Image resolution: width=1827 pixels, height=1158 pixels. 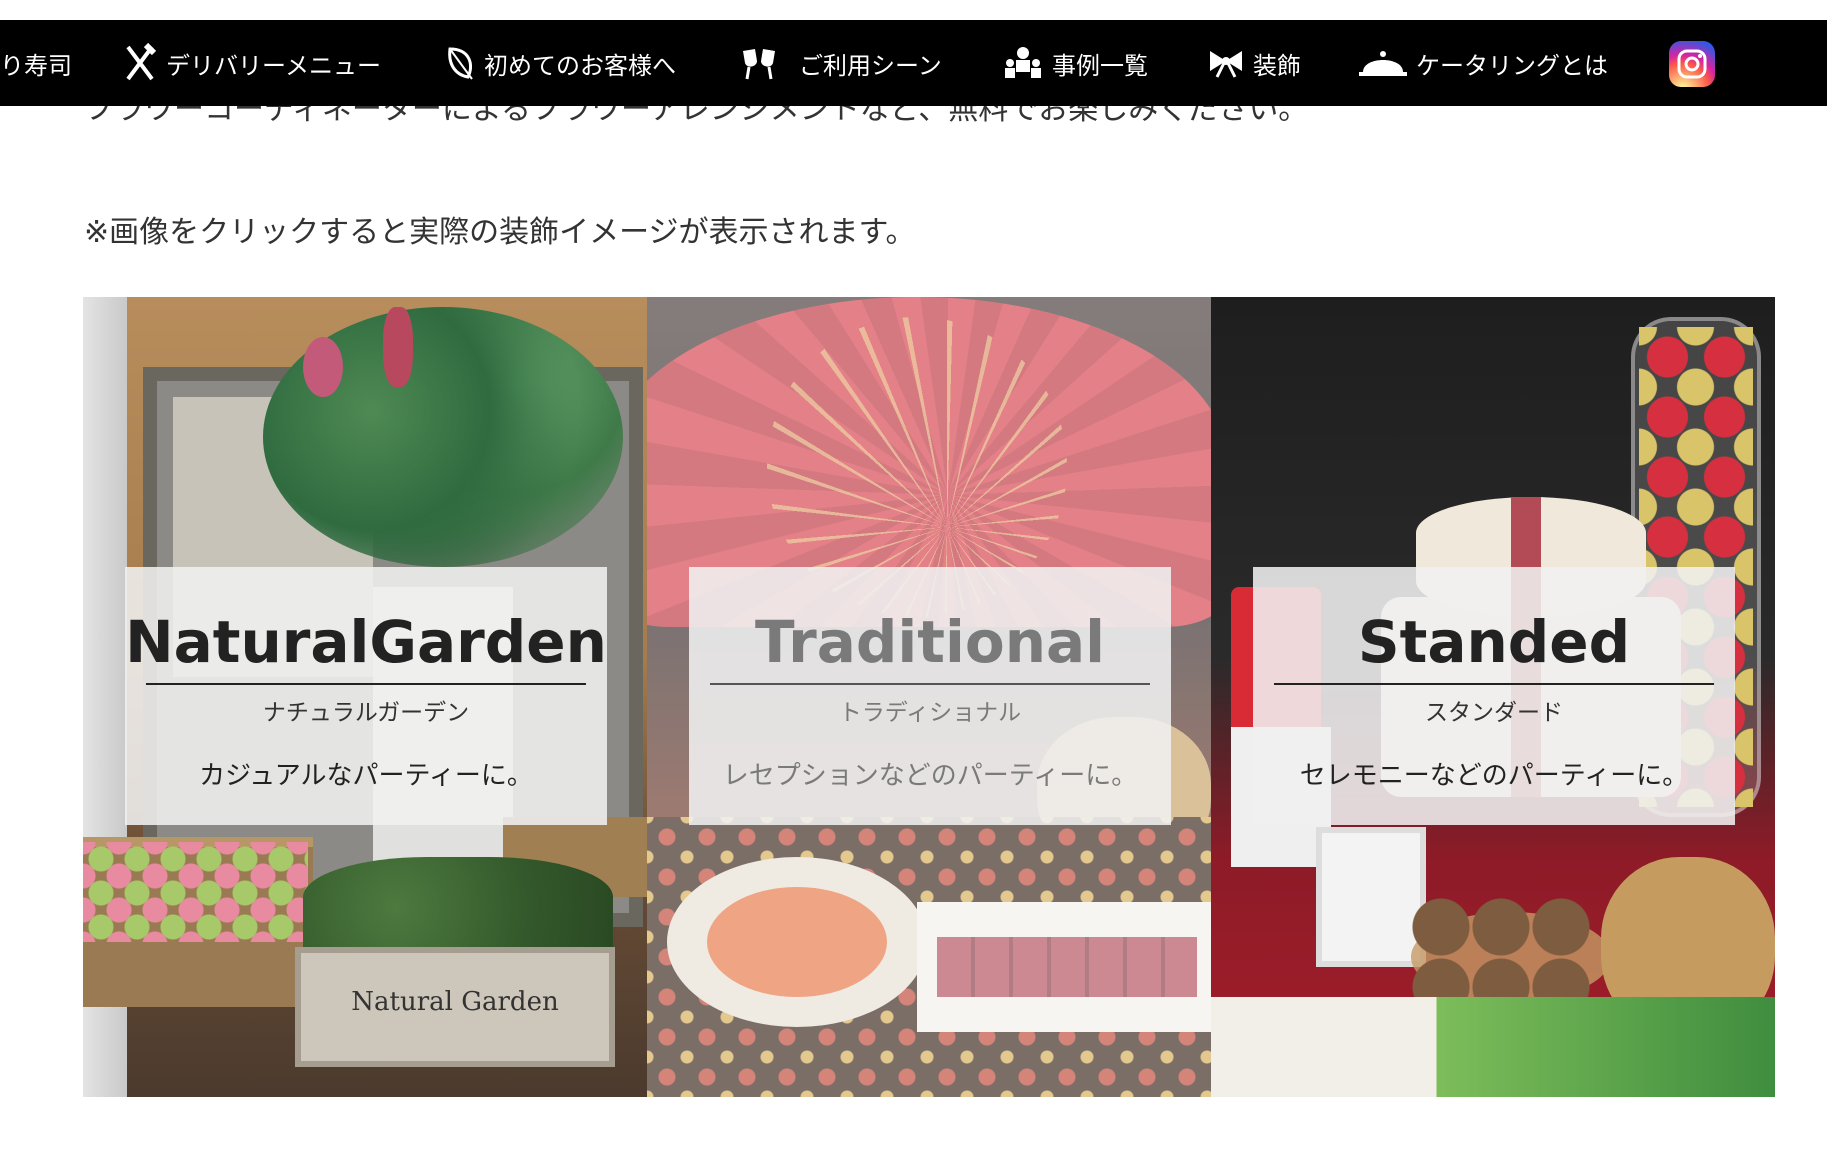 What do you see at coordinates (1023, 63) in the screenshot?
I see `people-icon` at bounding box center [1023, 63].